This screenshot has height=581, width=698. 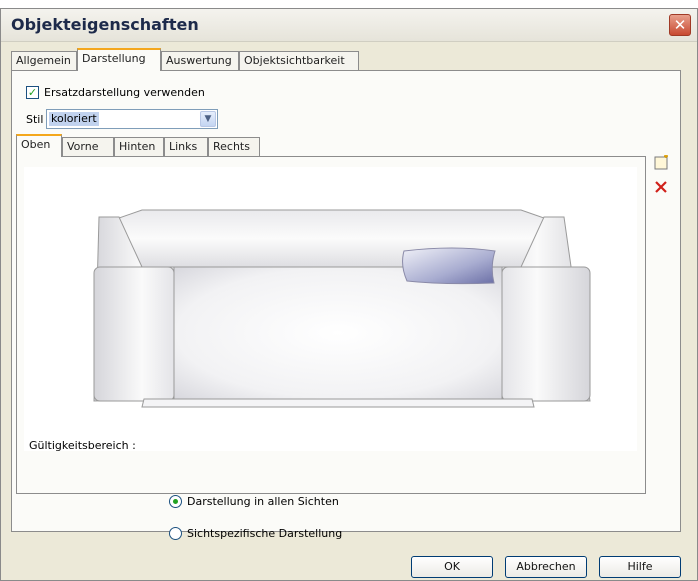 I want to click on tab-hinten: Hinten, so click(x=139, y=146).